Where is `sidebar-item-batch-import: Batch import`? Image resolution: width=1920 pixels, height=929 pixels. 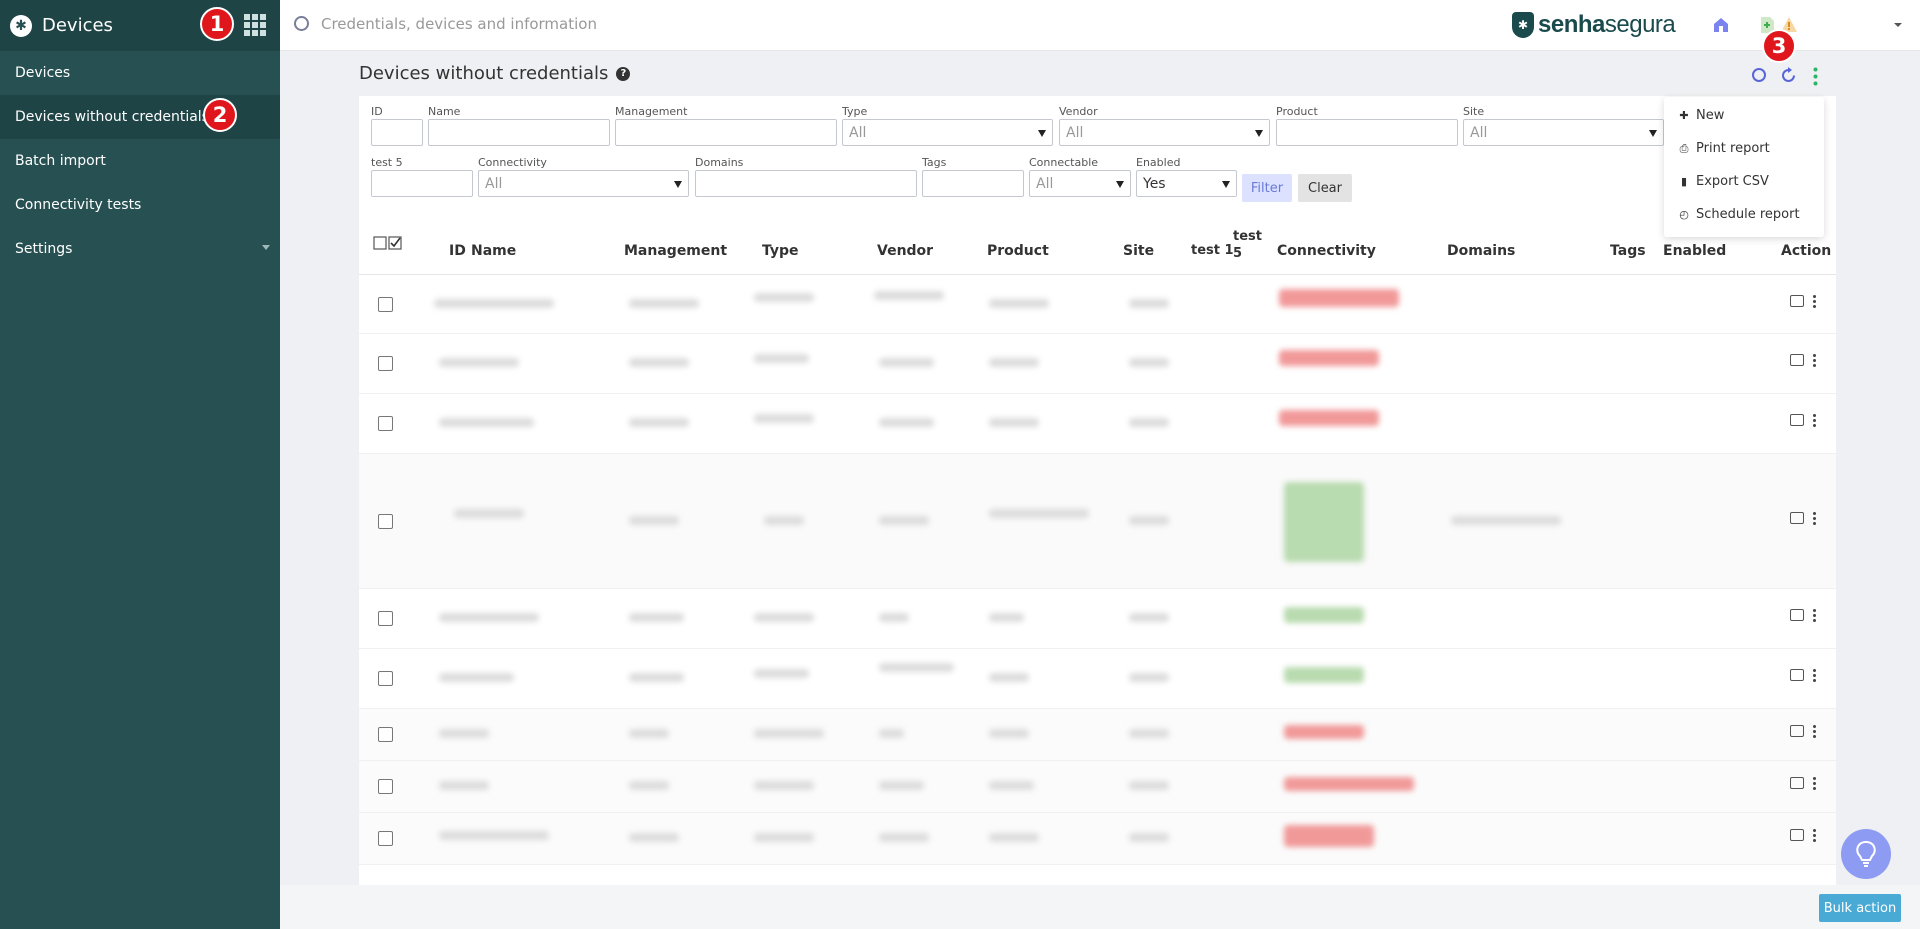
sidebar-item-batch-import: Batch import is located at coordinates (140, 161).